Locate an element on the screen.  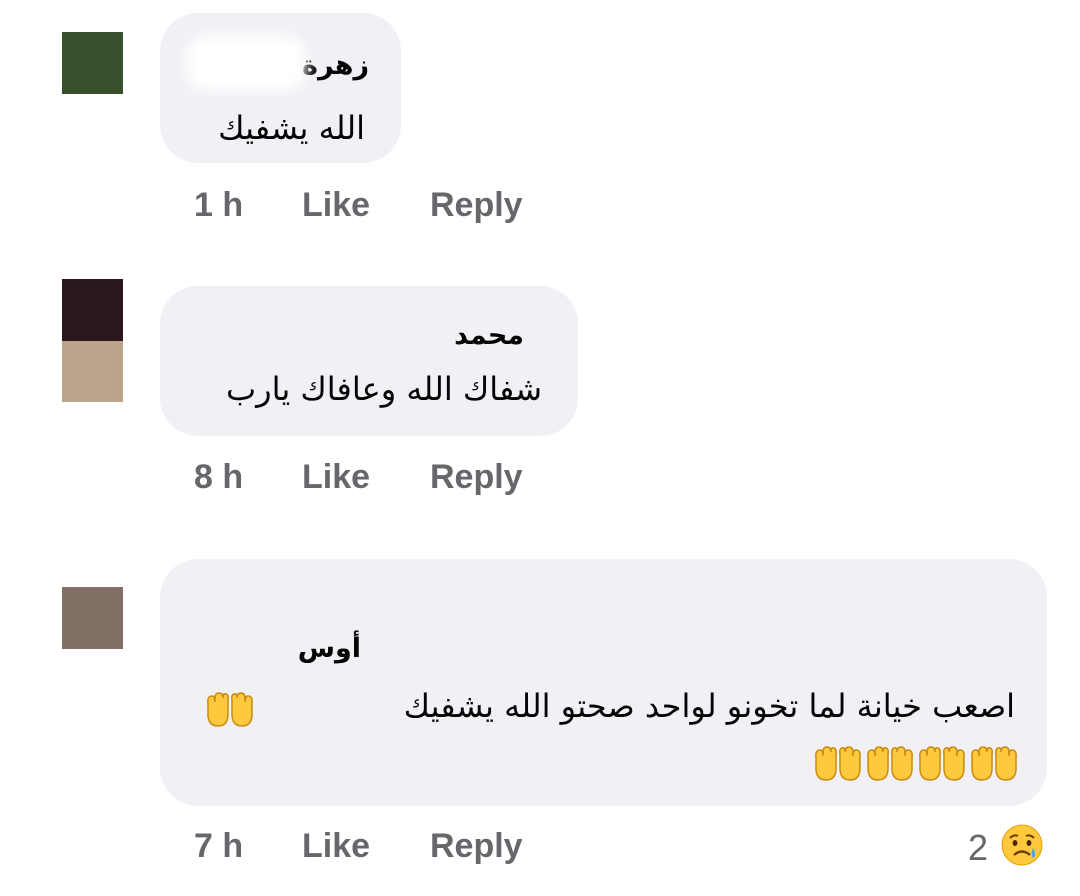
comment-time: 1 h is located at coordinates (218, 205).